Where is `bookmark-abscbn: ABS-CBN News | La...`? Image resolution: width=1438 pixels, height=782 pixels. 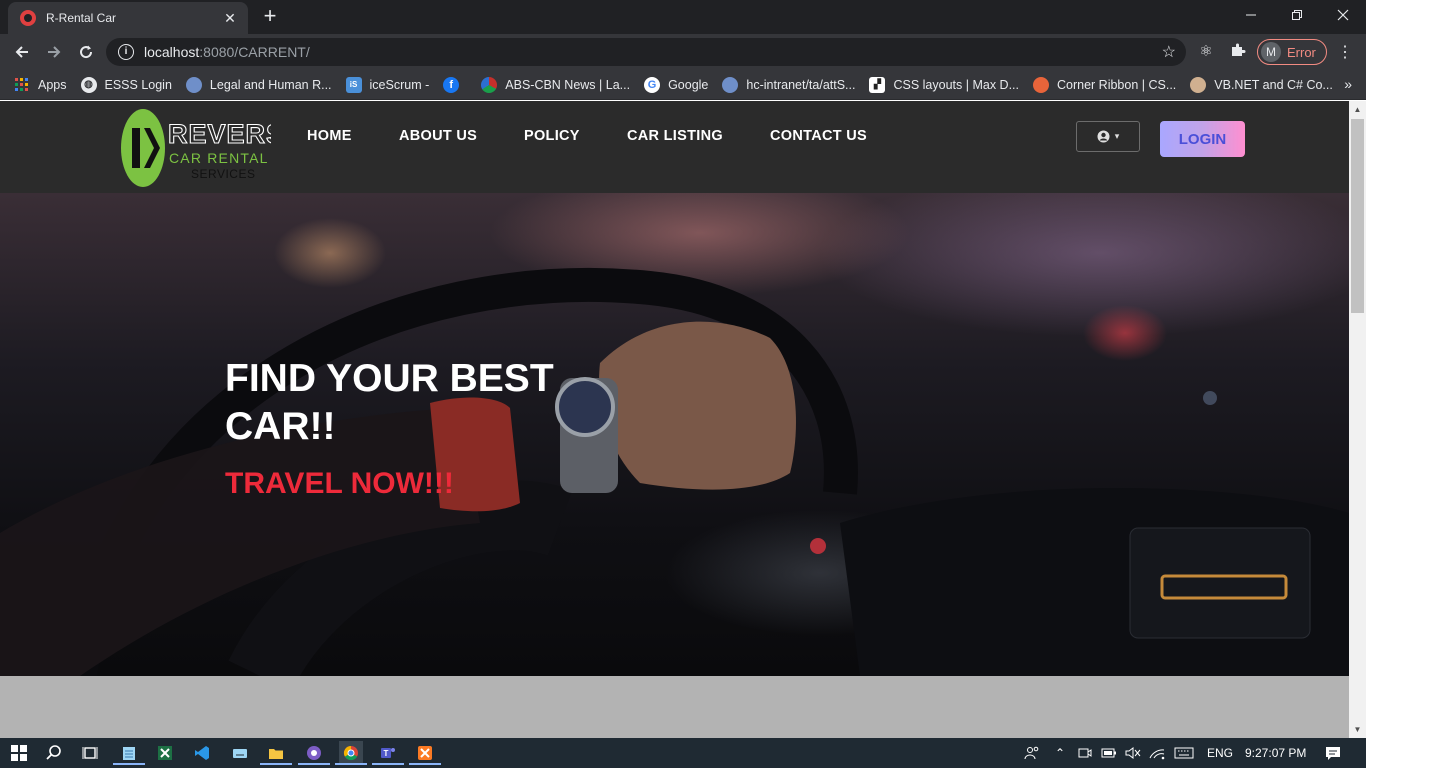
bookmark-abscbn: ABS-CBN News | La... is located at coordinates (555, 84).